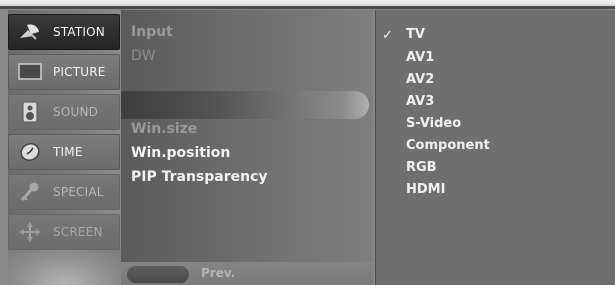 The height and width of the screenshot is (285, 615). What do you see at coordinates (448, 145) in the screenshot?
I see `option-component: Component` at bounding box center [448, 145].